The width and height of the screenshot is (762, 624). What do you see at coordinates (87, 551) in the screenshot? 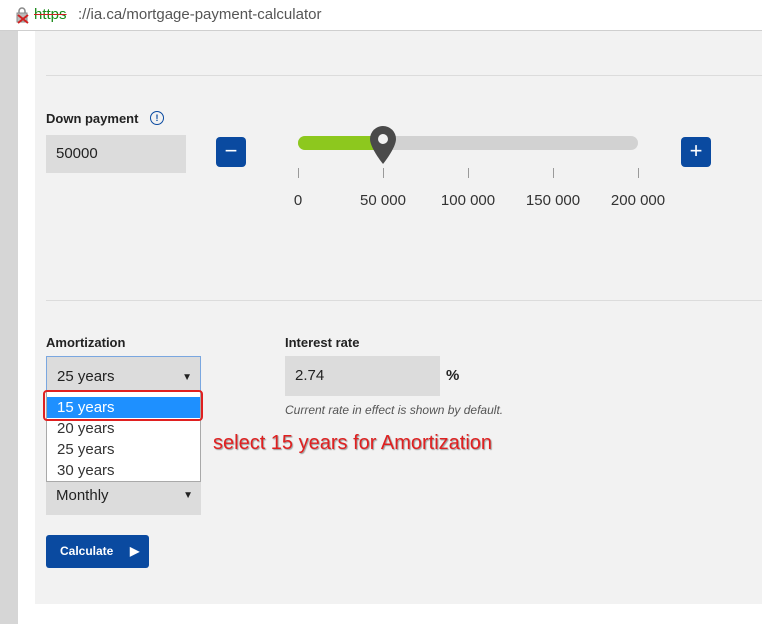
I see `calculate-label: Calculate` at bounding box center [87, 551].